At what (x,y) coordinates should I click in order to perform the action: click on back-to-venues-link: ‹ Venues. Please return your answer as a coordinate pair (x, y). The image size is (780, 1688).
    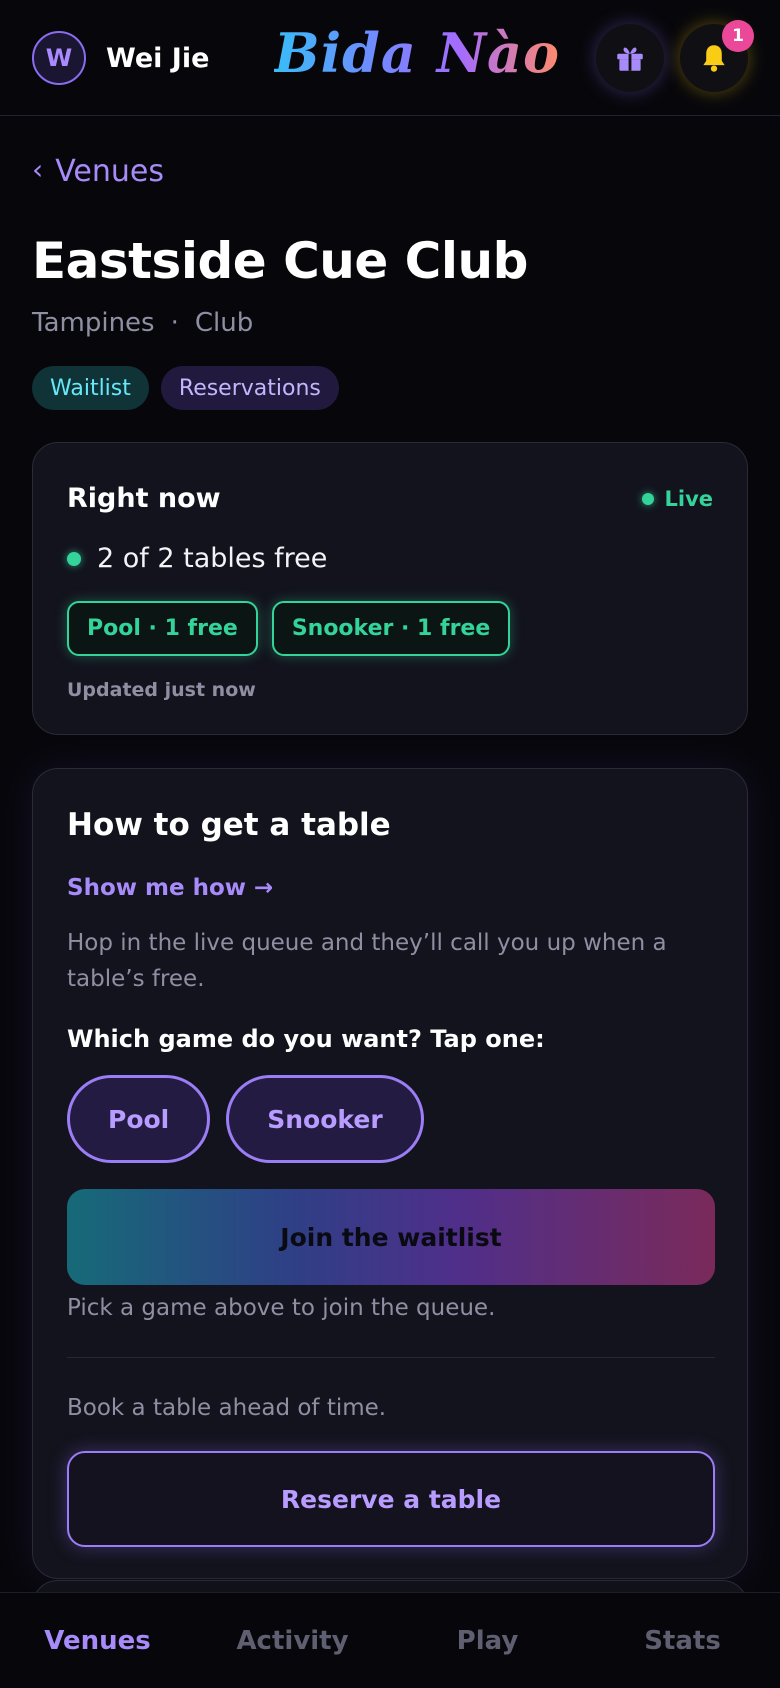
    Looking at the image, I should click on (98, 171).